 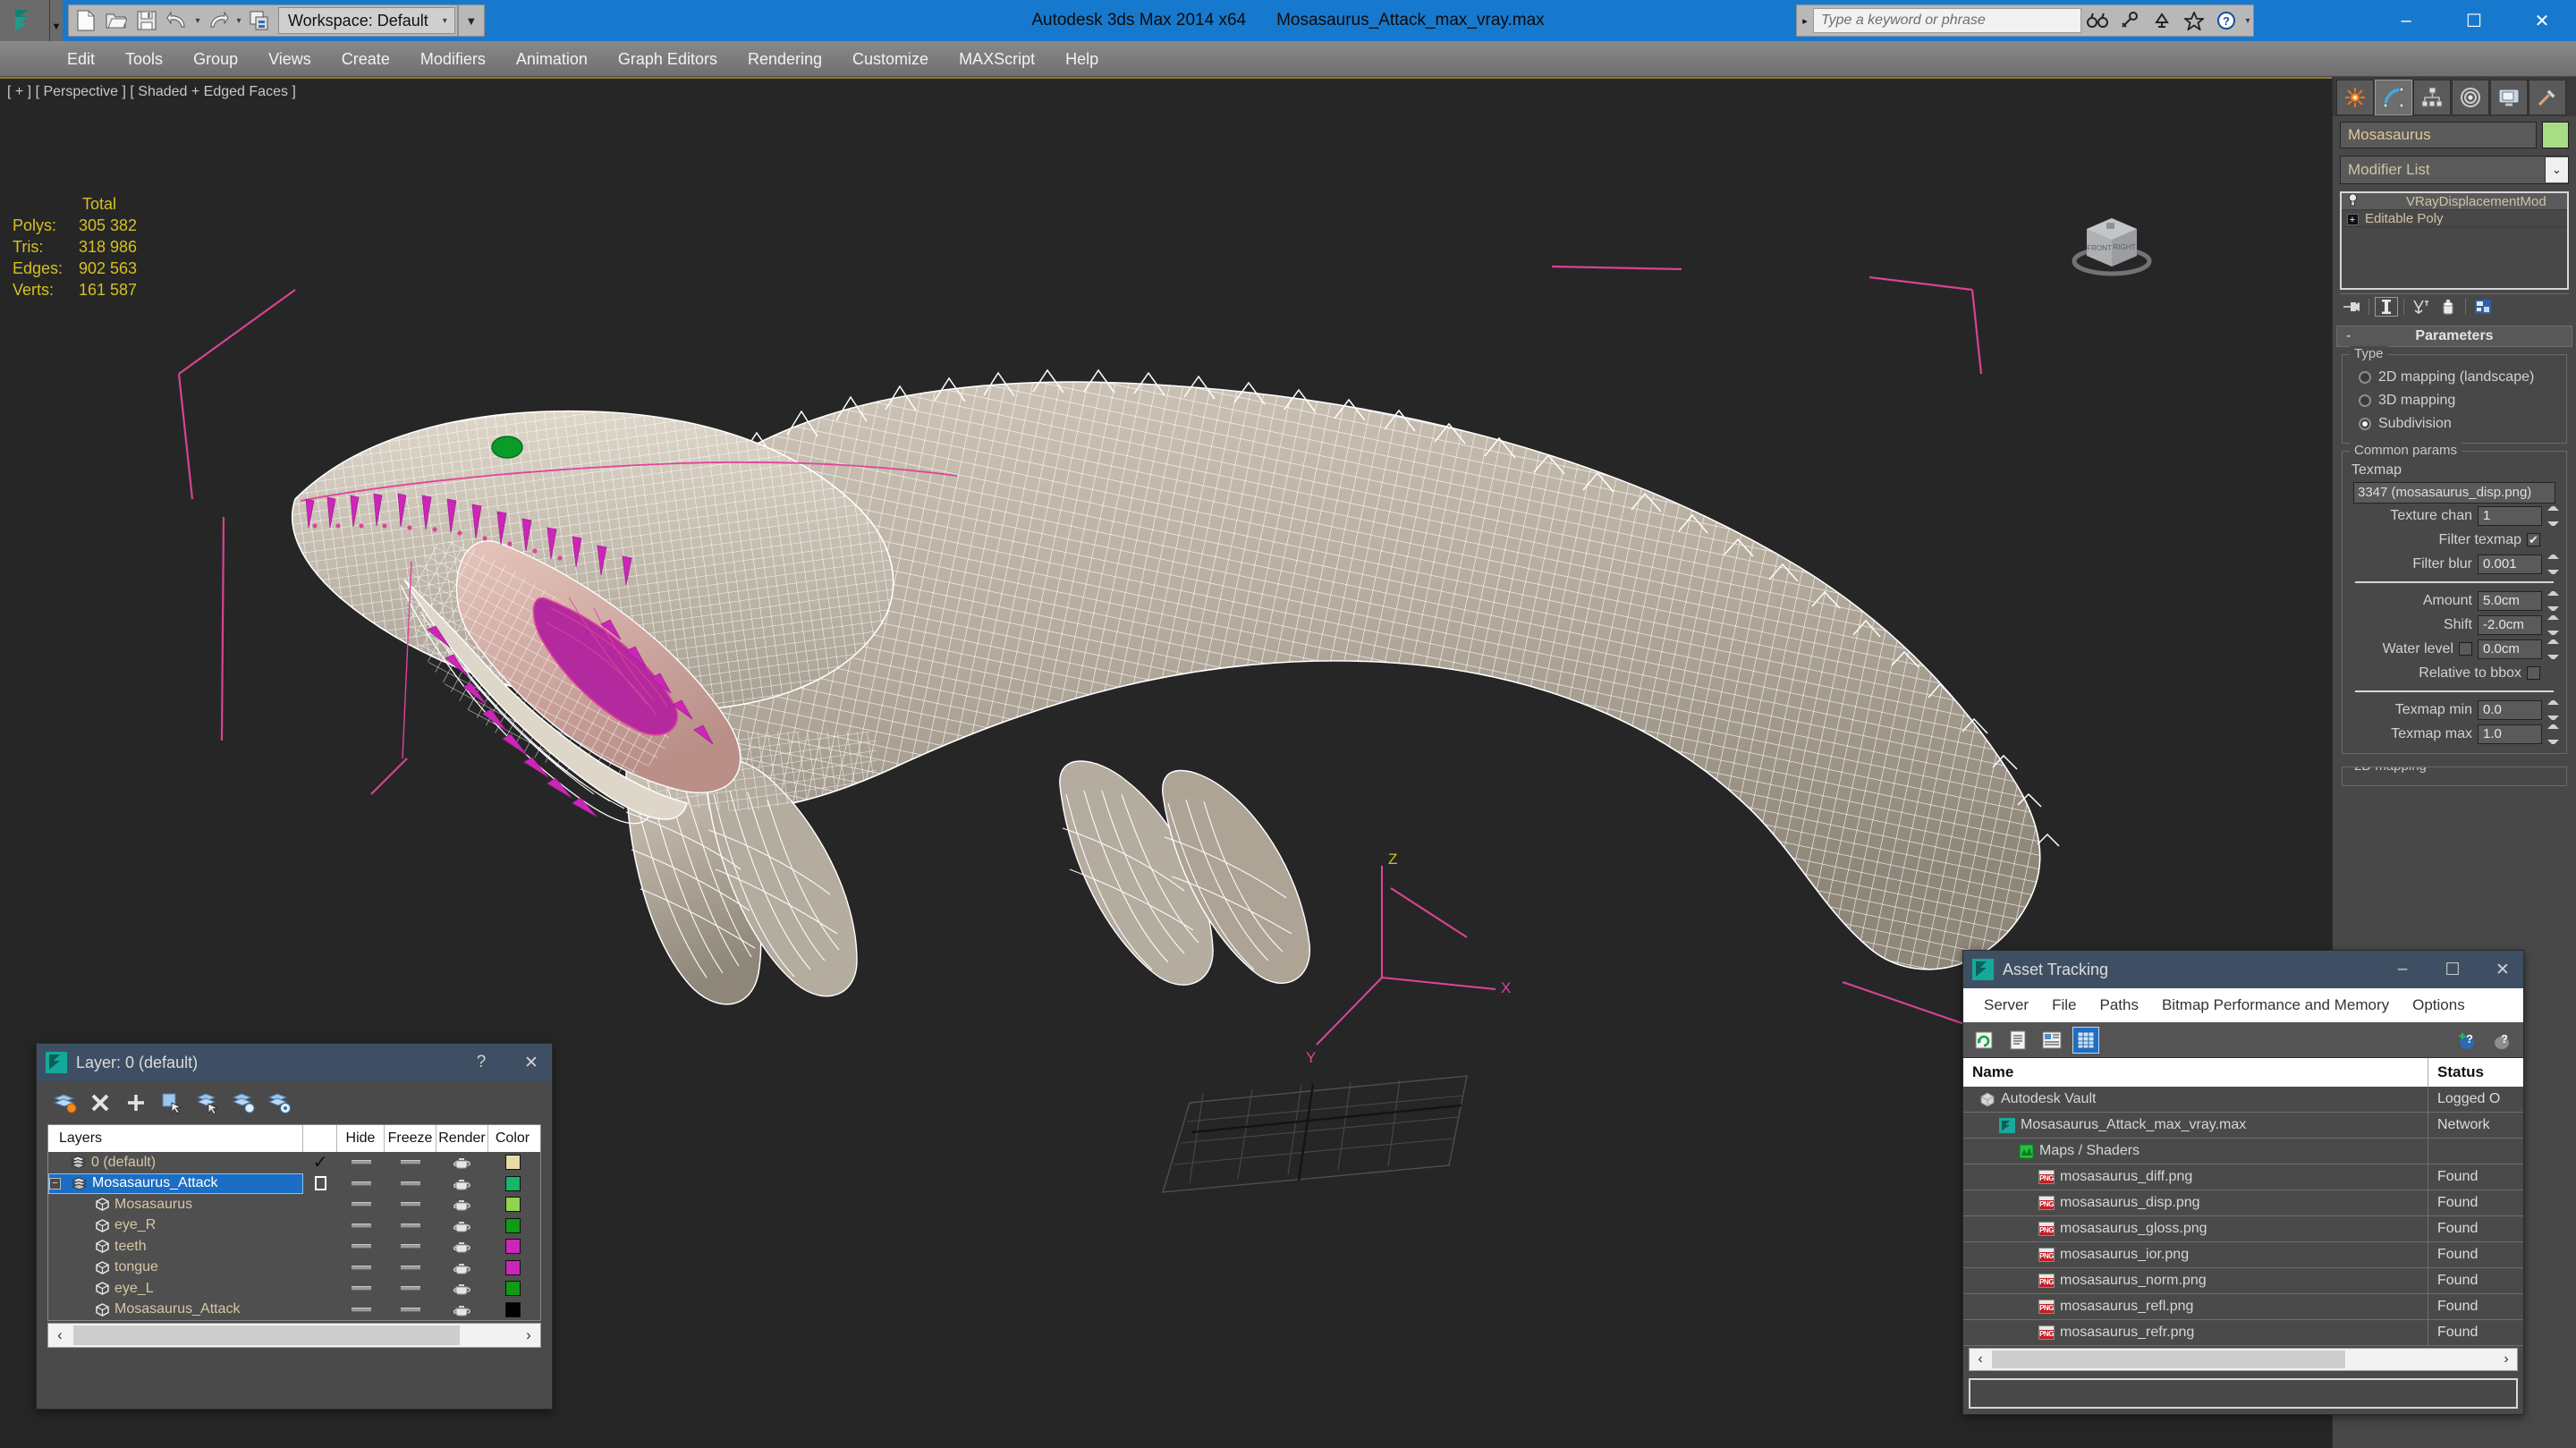 What do you see at coordinates (1983, 1040) in the screenshot?
I see `refresh-icon` at bounding box center [1983, 1040].